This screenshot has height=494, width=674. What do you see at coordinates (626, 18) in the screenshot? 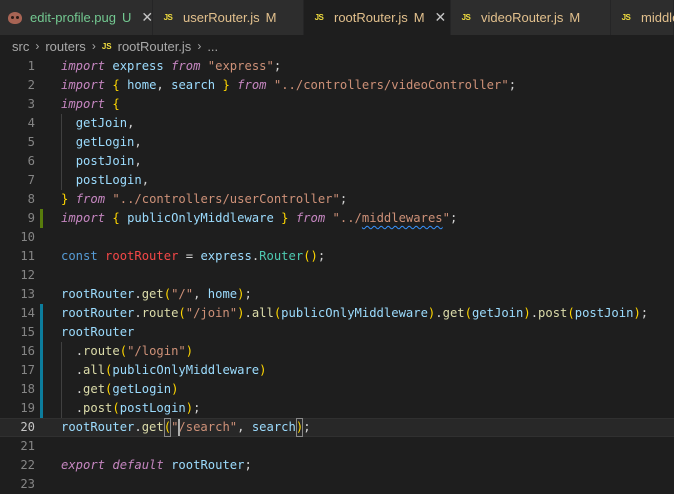
I see `js-icon: JS` at bounding box center [626, 18].